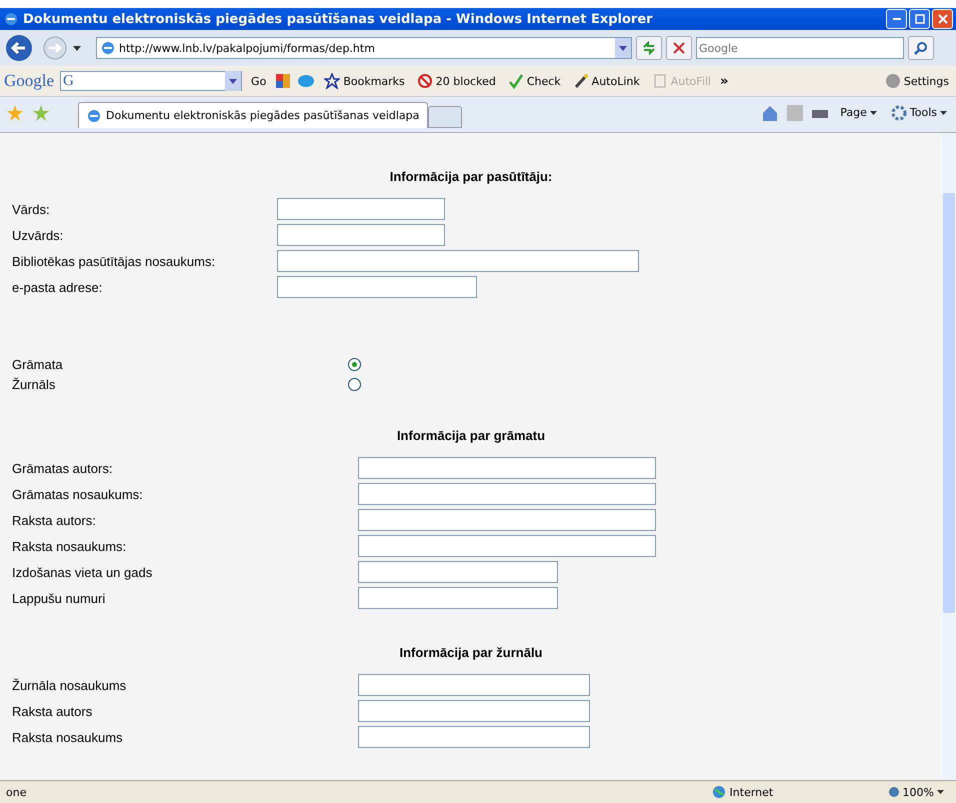  Describe the element at coordinates (800, 48) in the screenshot. I see `search-field: Google` at that location.